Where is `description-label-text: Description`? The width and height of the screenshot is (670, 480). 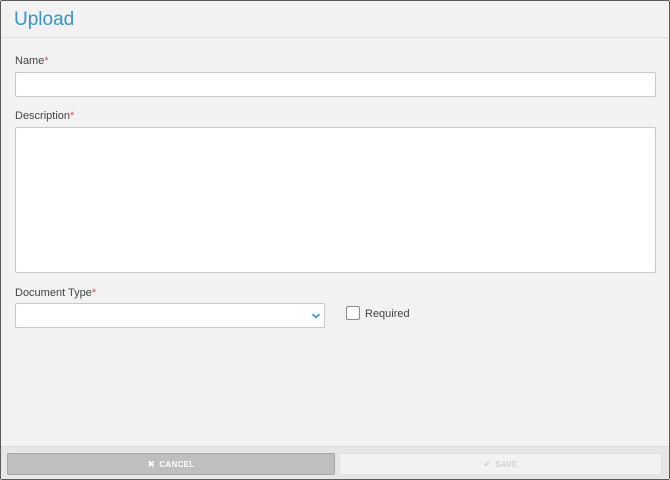
description-label-text: Description is located at coordinates (43, 116).